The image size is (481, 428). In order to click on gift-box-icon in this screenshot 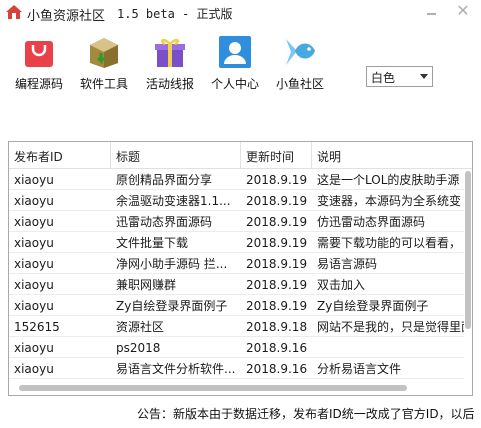, I will do `click(170, 52)`.